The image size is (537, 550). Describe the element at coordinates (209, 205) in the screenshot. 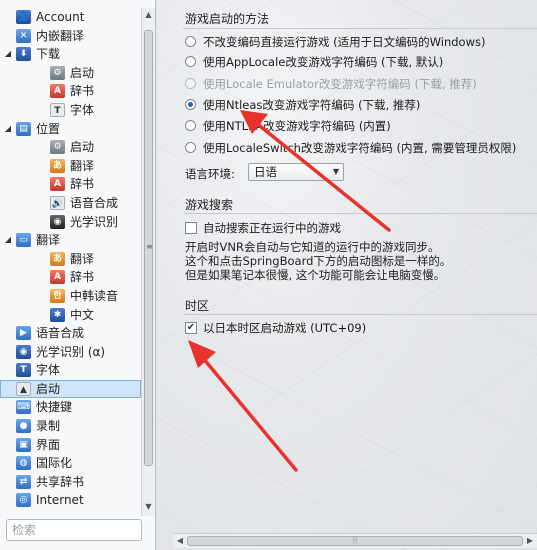

I see `game-search-section-title: 游戏搜索` at that location.